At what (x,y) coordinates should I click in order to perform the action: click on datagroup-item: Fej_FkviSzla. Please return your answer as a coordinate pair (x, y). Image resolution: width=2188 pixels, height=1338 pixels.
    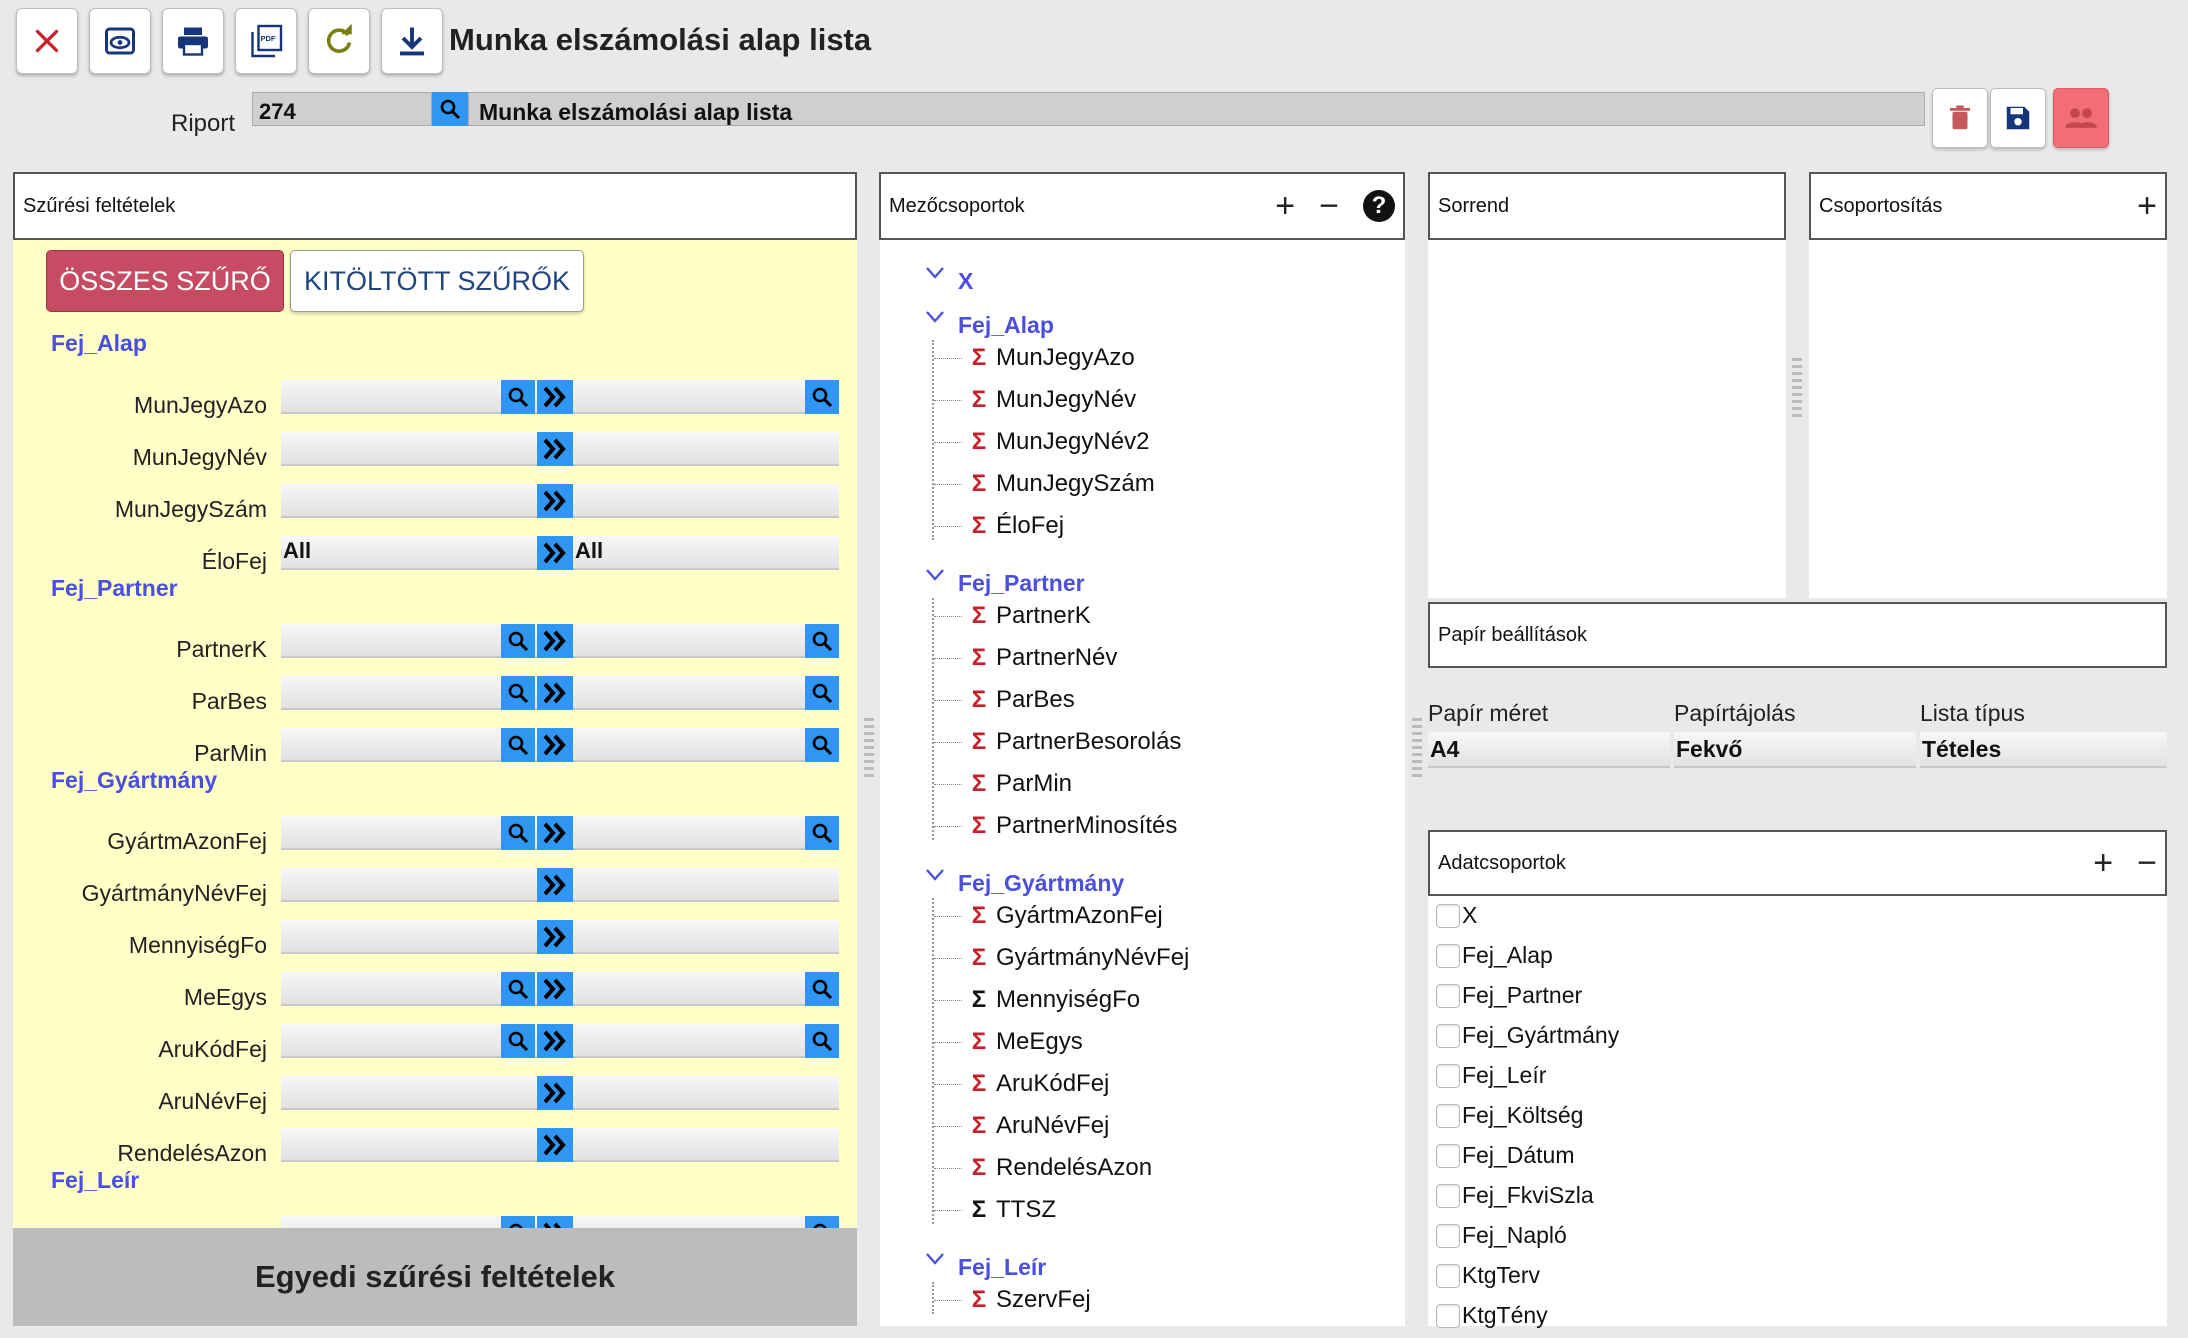
    Looking at the image, I should click on (1515, 1195).